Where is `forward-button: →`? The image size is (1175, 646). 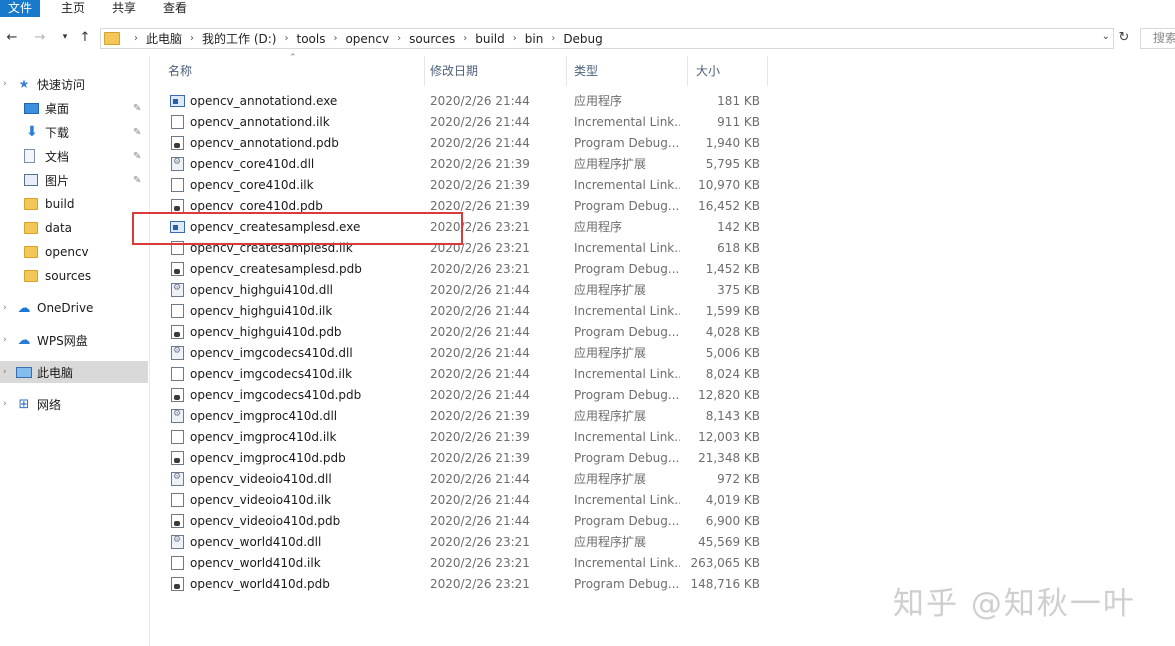
forward-button: → is located at coordinates (40, 37).